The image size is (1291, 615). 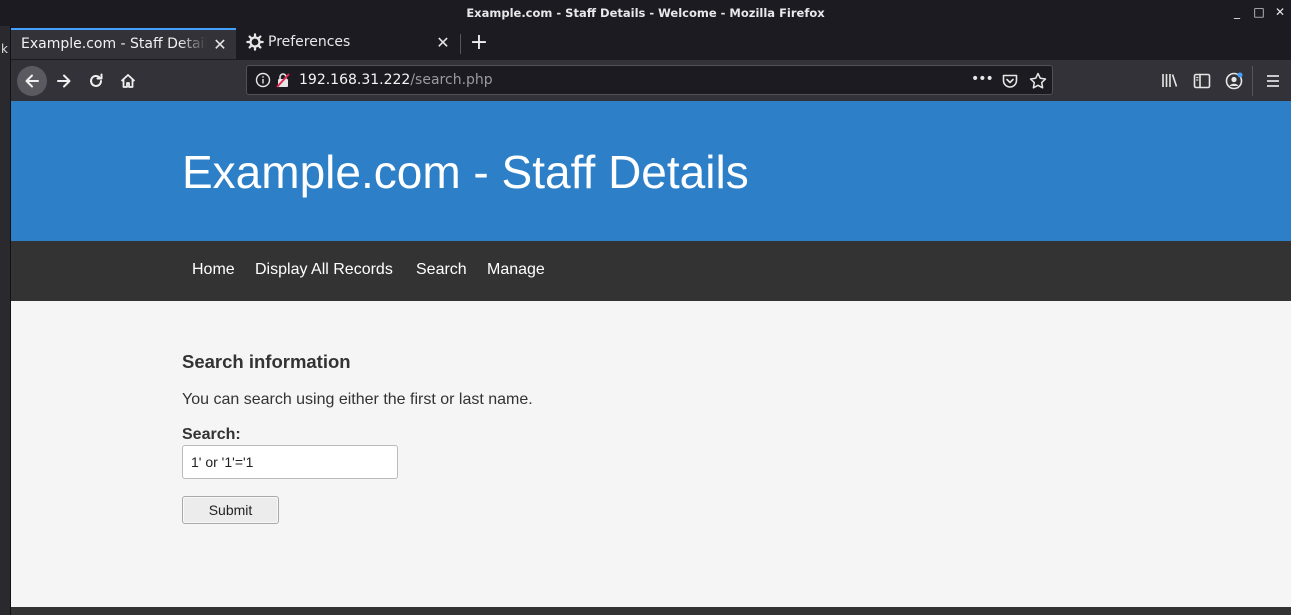 I want to click on bookmark-star-icon, so click(x=1038, y=81).